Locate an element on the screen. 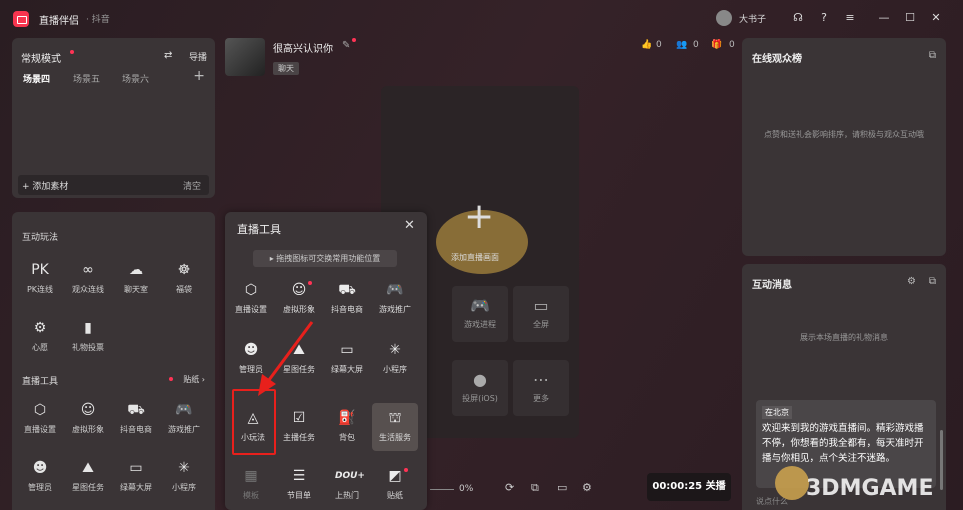 The height and width of the screenshot is (510, 963). mini-program-tile: ✳ 小程序 is located at coordinates (184, 475).